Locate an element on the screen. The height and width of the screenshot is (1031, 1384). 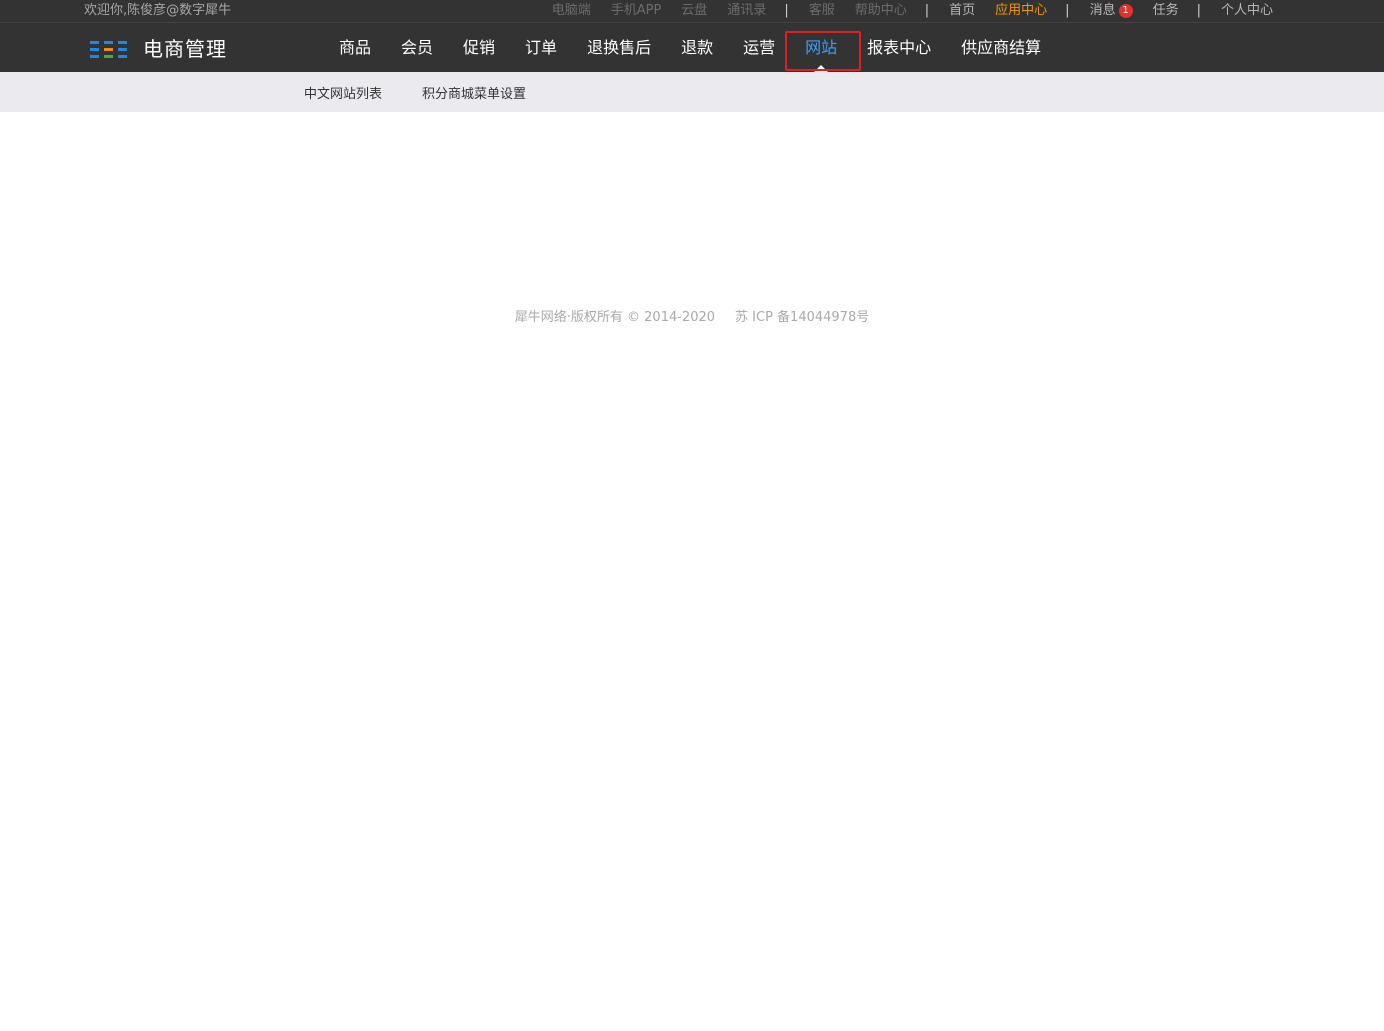
nav-item-orders: 订单 is located at coordinates (541, 47).